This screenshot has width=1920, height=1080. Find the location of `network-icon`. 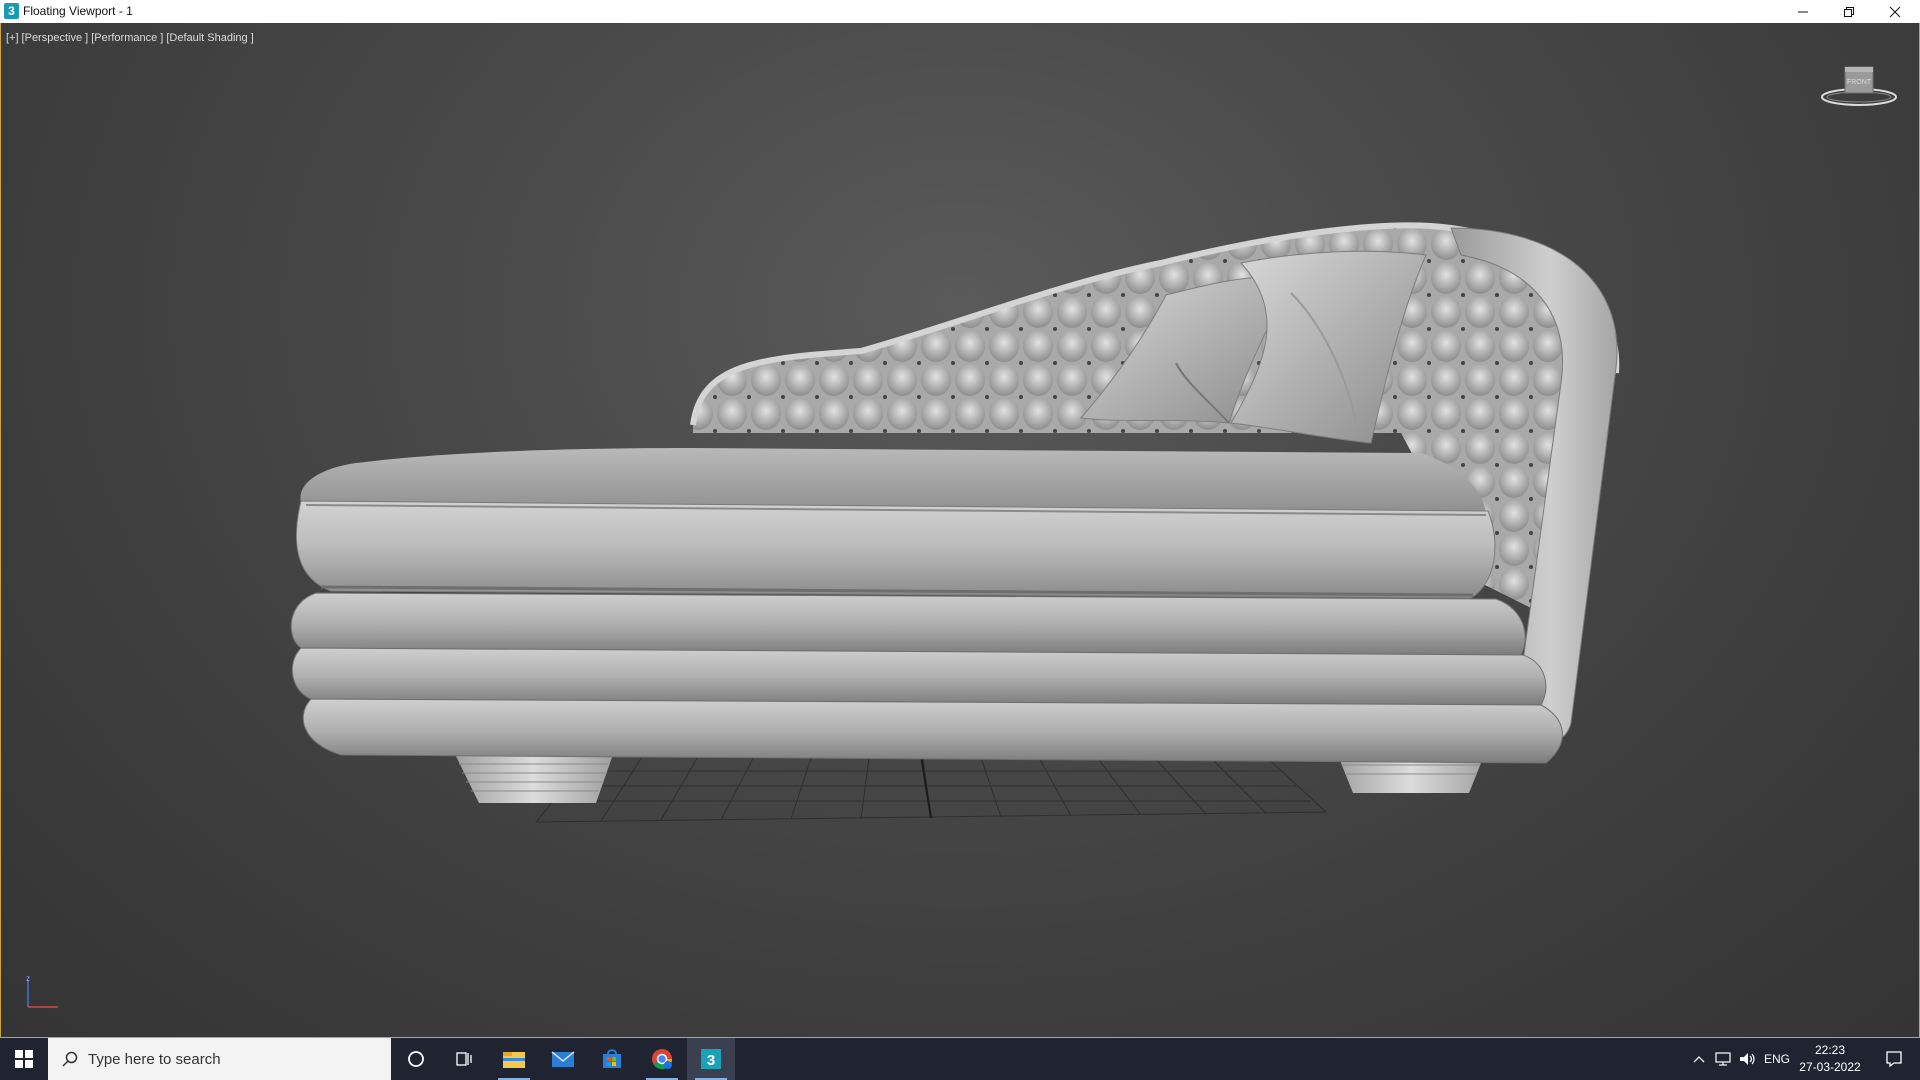

network-icon is located at coordinates (1723, 1059).